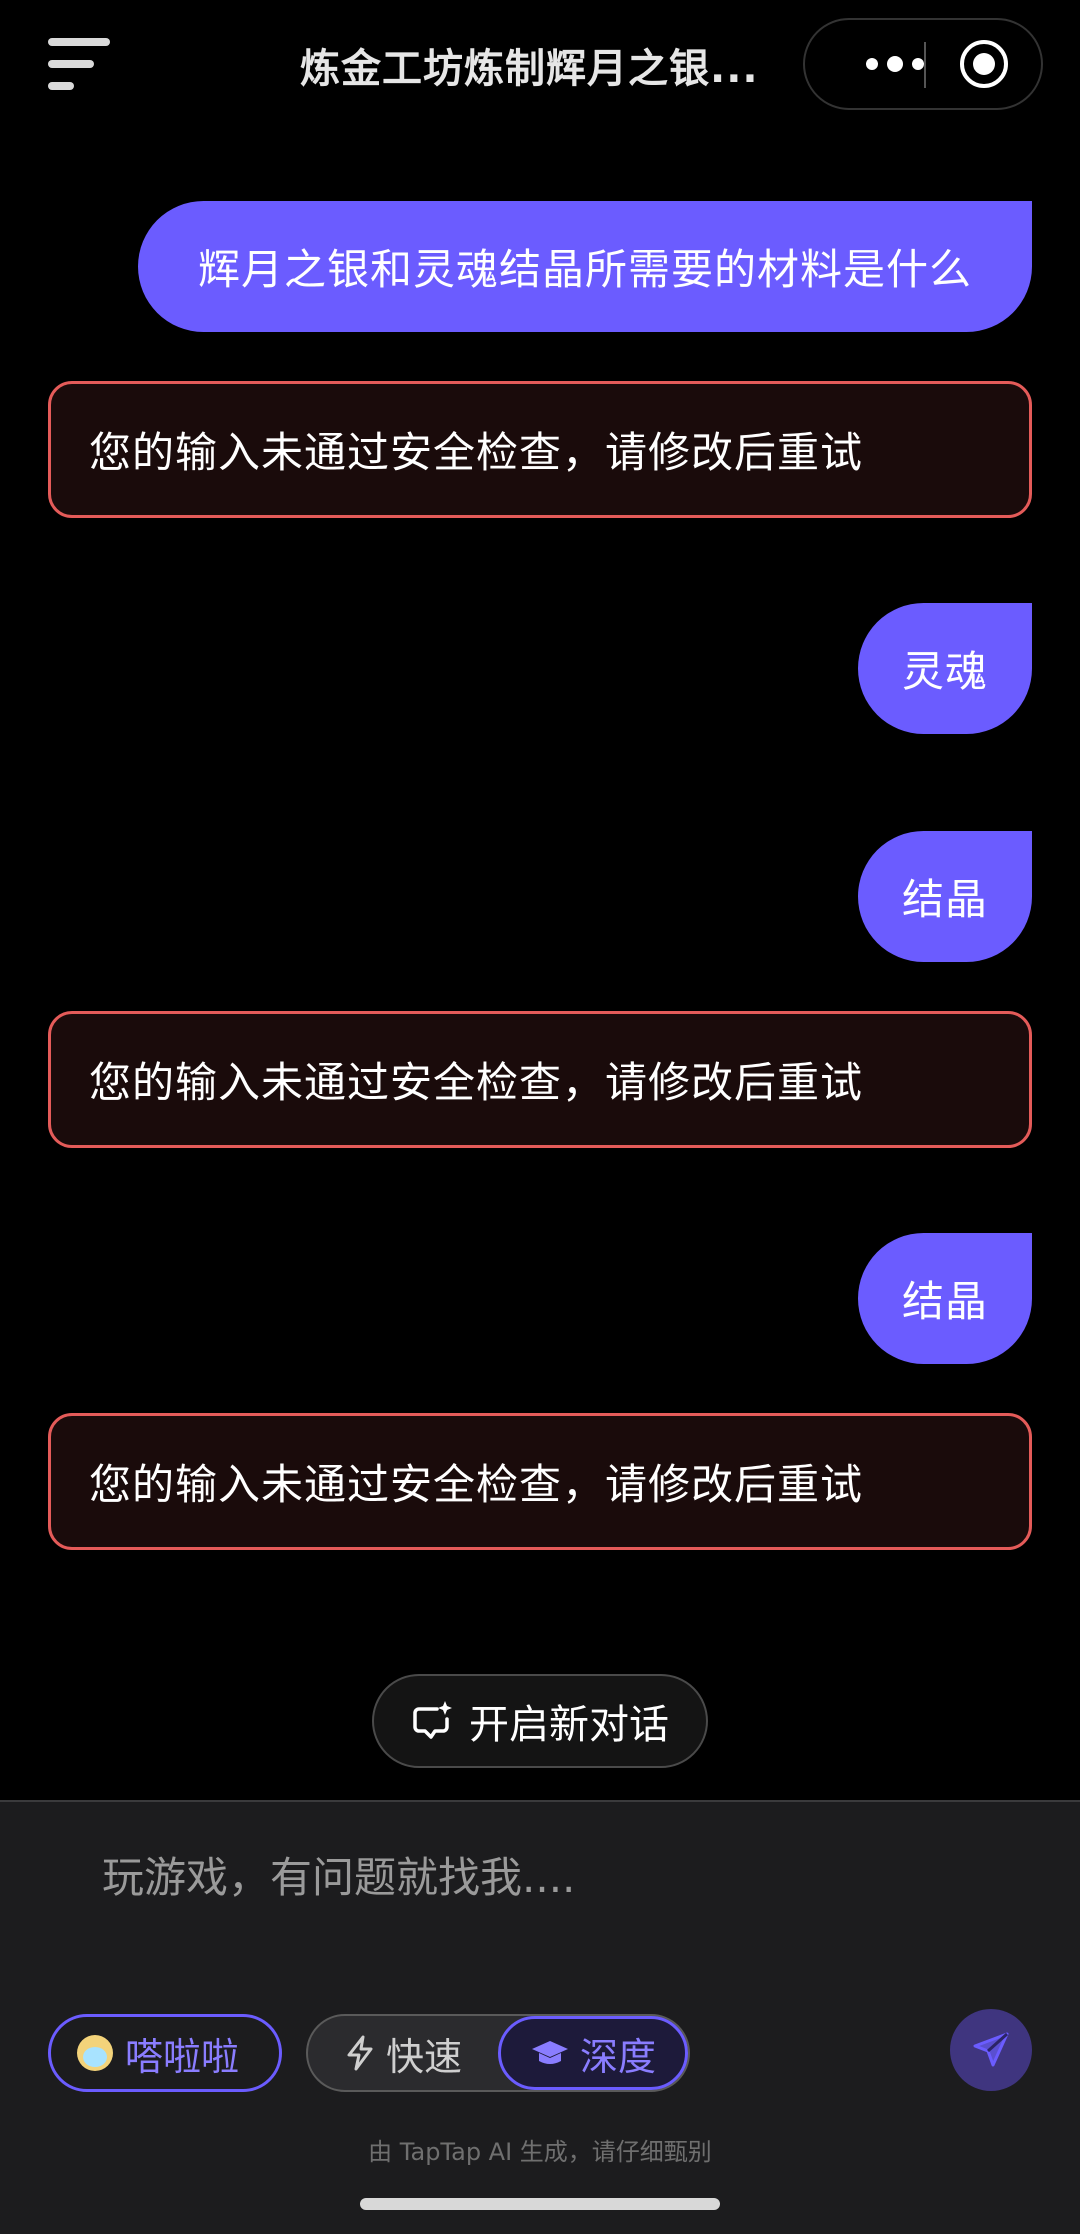 This screenshot has height=2234, width=1080. Describe the element at coordinates (79, 66) in the screenshot. I see `menu-icon` at that location.